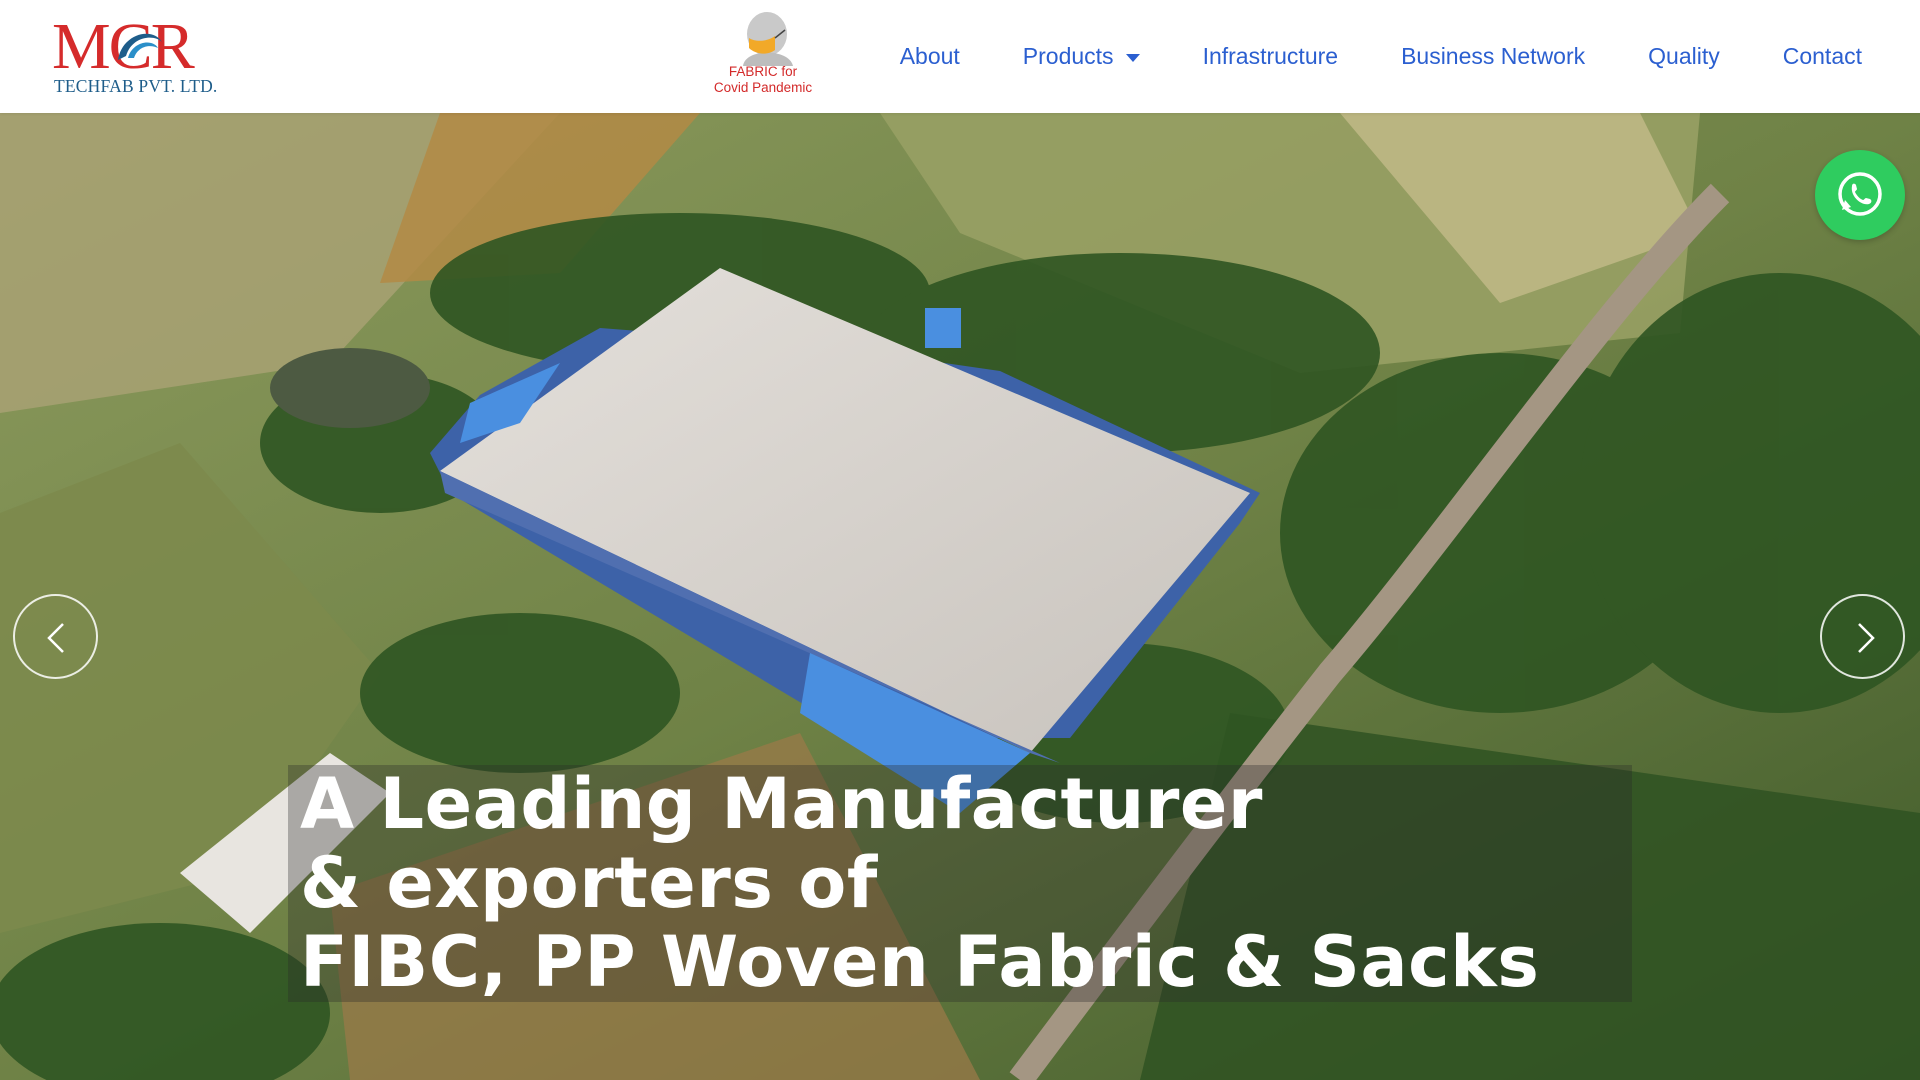 This screenshot has height=1080, width=1920. Describe the element at coordinates (136, 86) in the screenshot. I see `logo-subtitle: TECHFAB PVT. LTD.` at that location.